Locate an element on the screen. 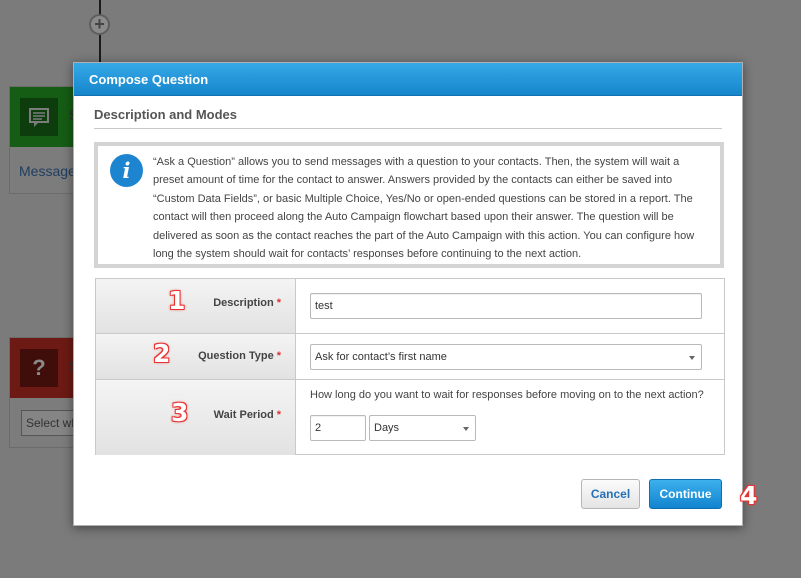  continue-button: Continue is located at coordinates (685, 494).